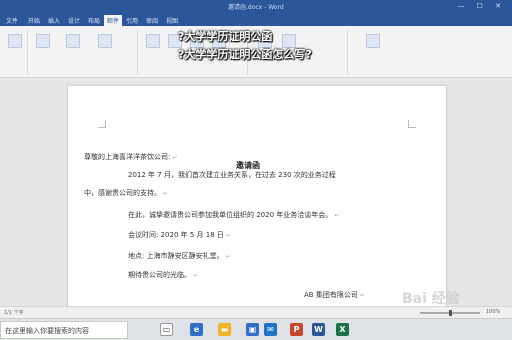 This screenshot has height=340, width=512. I want to click on start-merge-icon, so click(43, 41).